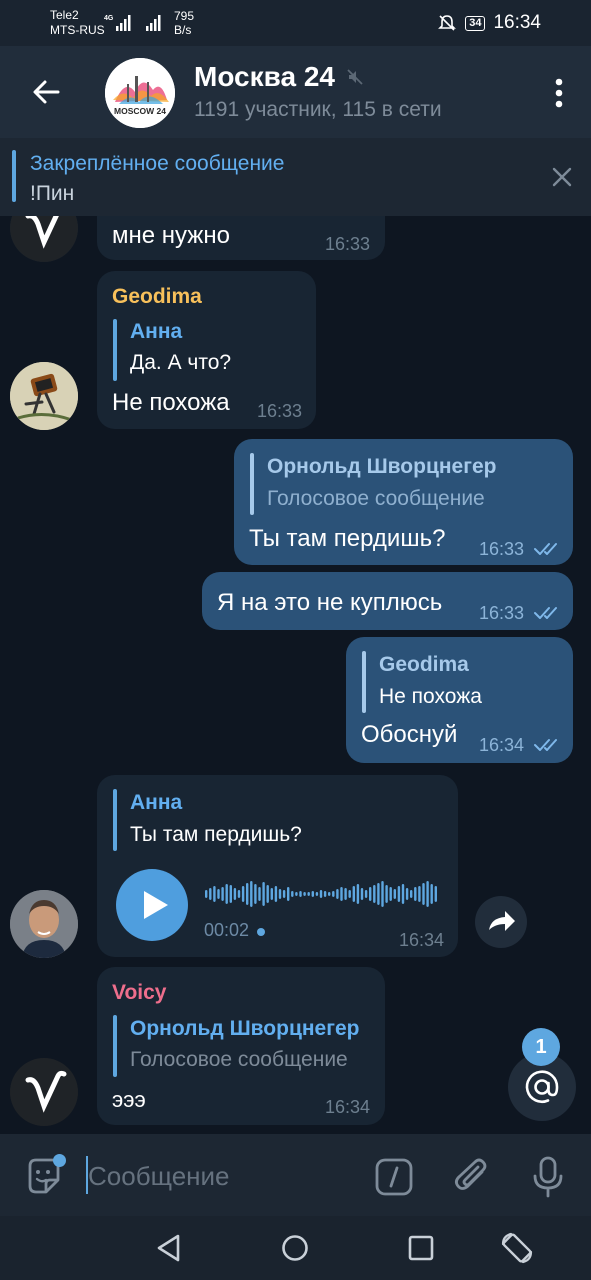  Describe the element at coordinates (206, 350) in the screenshot. I see `message-bubble: Geodima Анна Да. А что? Не похожа 16:33` at that location.